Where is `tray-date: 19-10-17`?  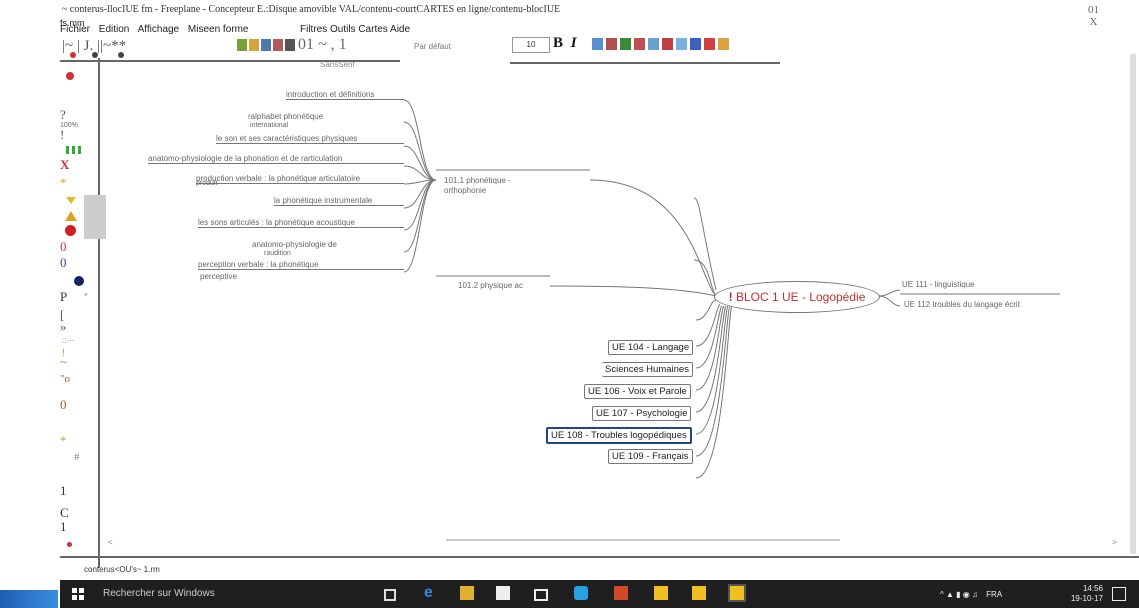
tray-date: 19-10-17 is located at coordinates (1086, 598).